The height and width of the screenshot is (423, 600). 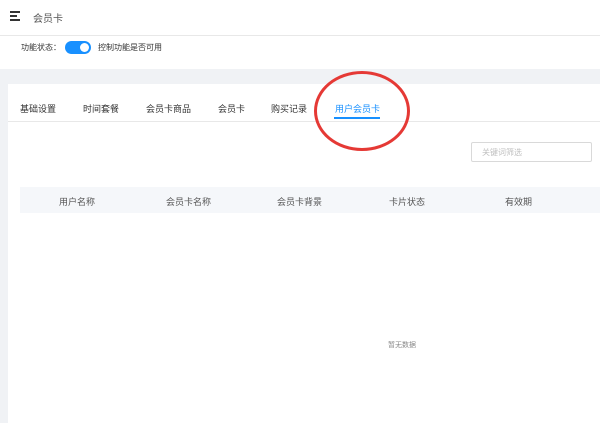 I want to click on status-panel: 功能状态： 控制功能是否可用, so click(x=300, y=52).